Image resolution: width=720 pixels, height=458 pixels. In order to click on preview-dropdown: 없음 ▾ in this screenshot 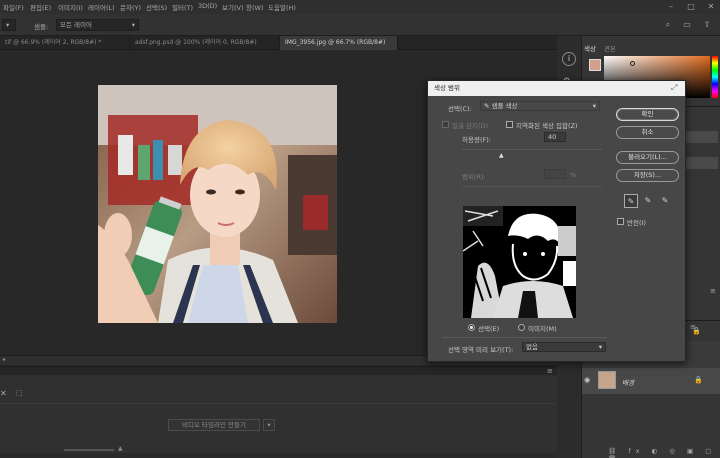, I will do `click(564, 347)`.